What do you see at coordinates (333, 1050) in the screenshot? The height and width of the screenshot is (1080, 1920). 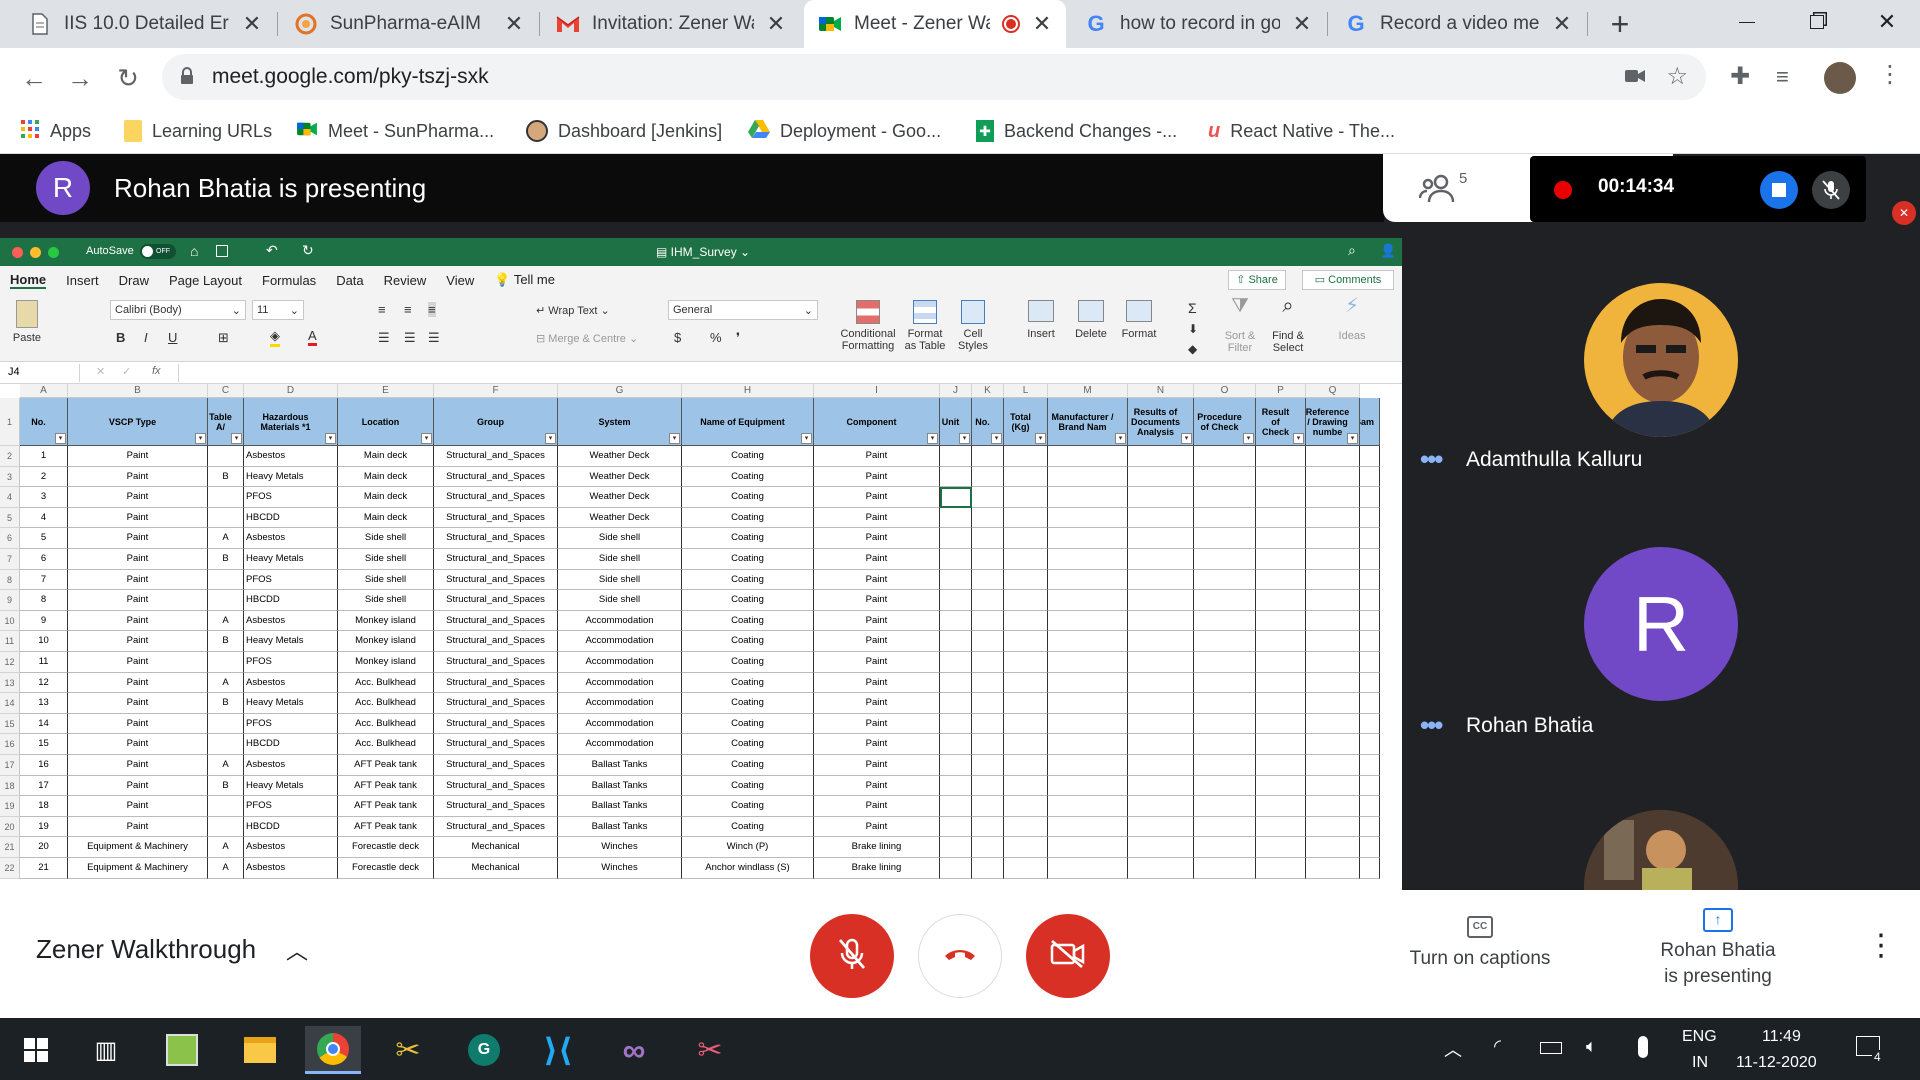 I see `taskbar-app-chrome` at bounding box center [333, 1050].